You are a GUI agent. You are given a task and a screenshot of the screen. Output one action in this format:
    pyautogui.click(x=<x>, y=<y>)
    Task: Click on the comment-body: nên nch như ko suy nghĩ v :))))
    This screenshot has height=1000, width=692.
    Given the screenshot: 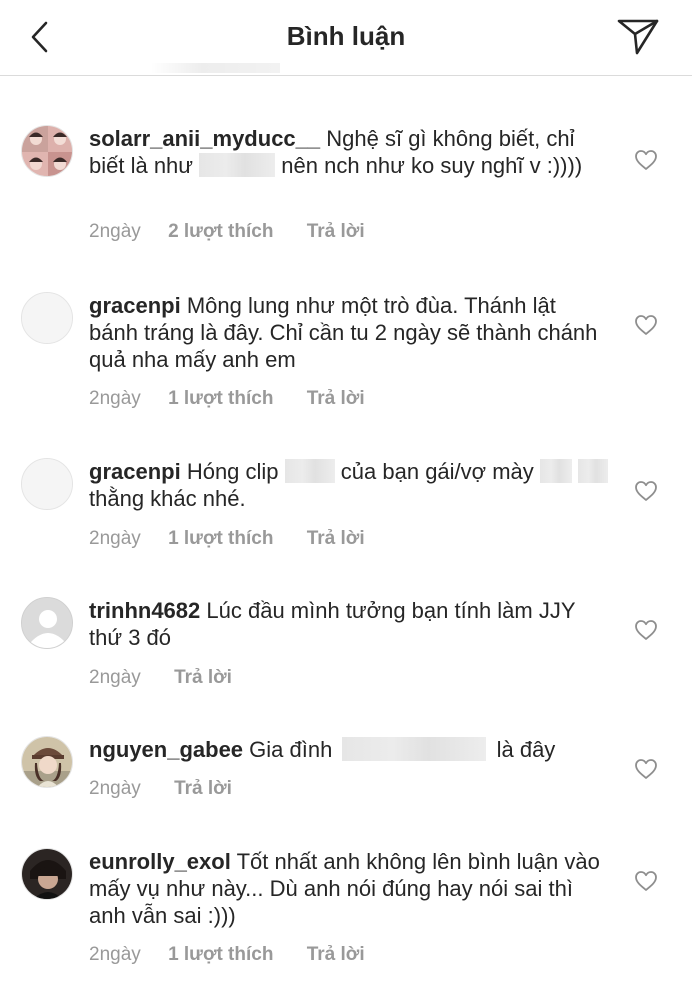 What is the action you would take?
    pyautogui.click(x=432, y=165)
    